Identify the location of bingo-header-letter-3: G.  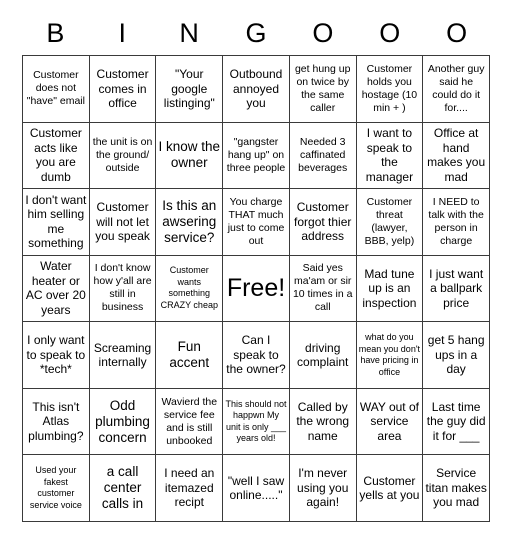
(256, 33).